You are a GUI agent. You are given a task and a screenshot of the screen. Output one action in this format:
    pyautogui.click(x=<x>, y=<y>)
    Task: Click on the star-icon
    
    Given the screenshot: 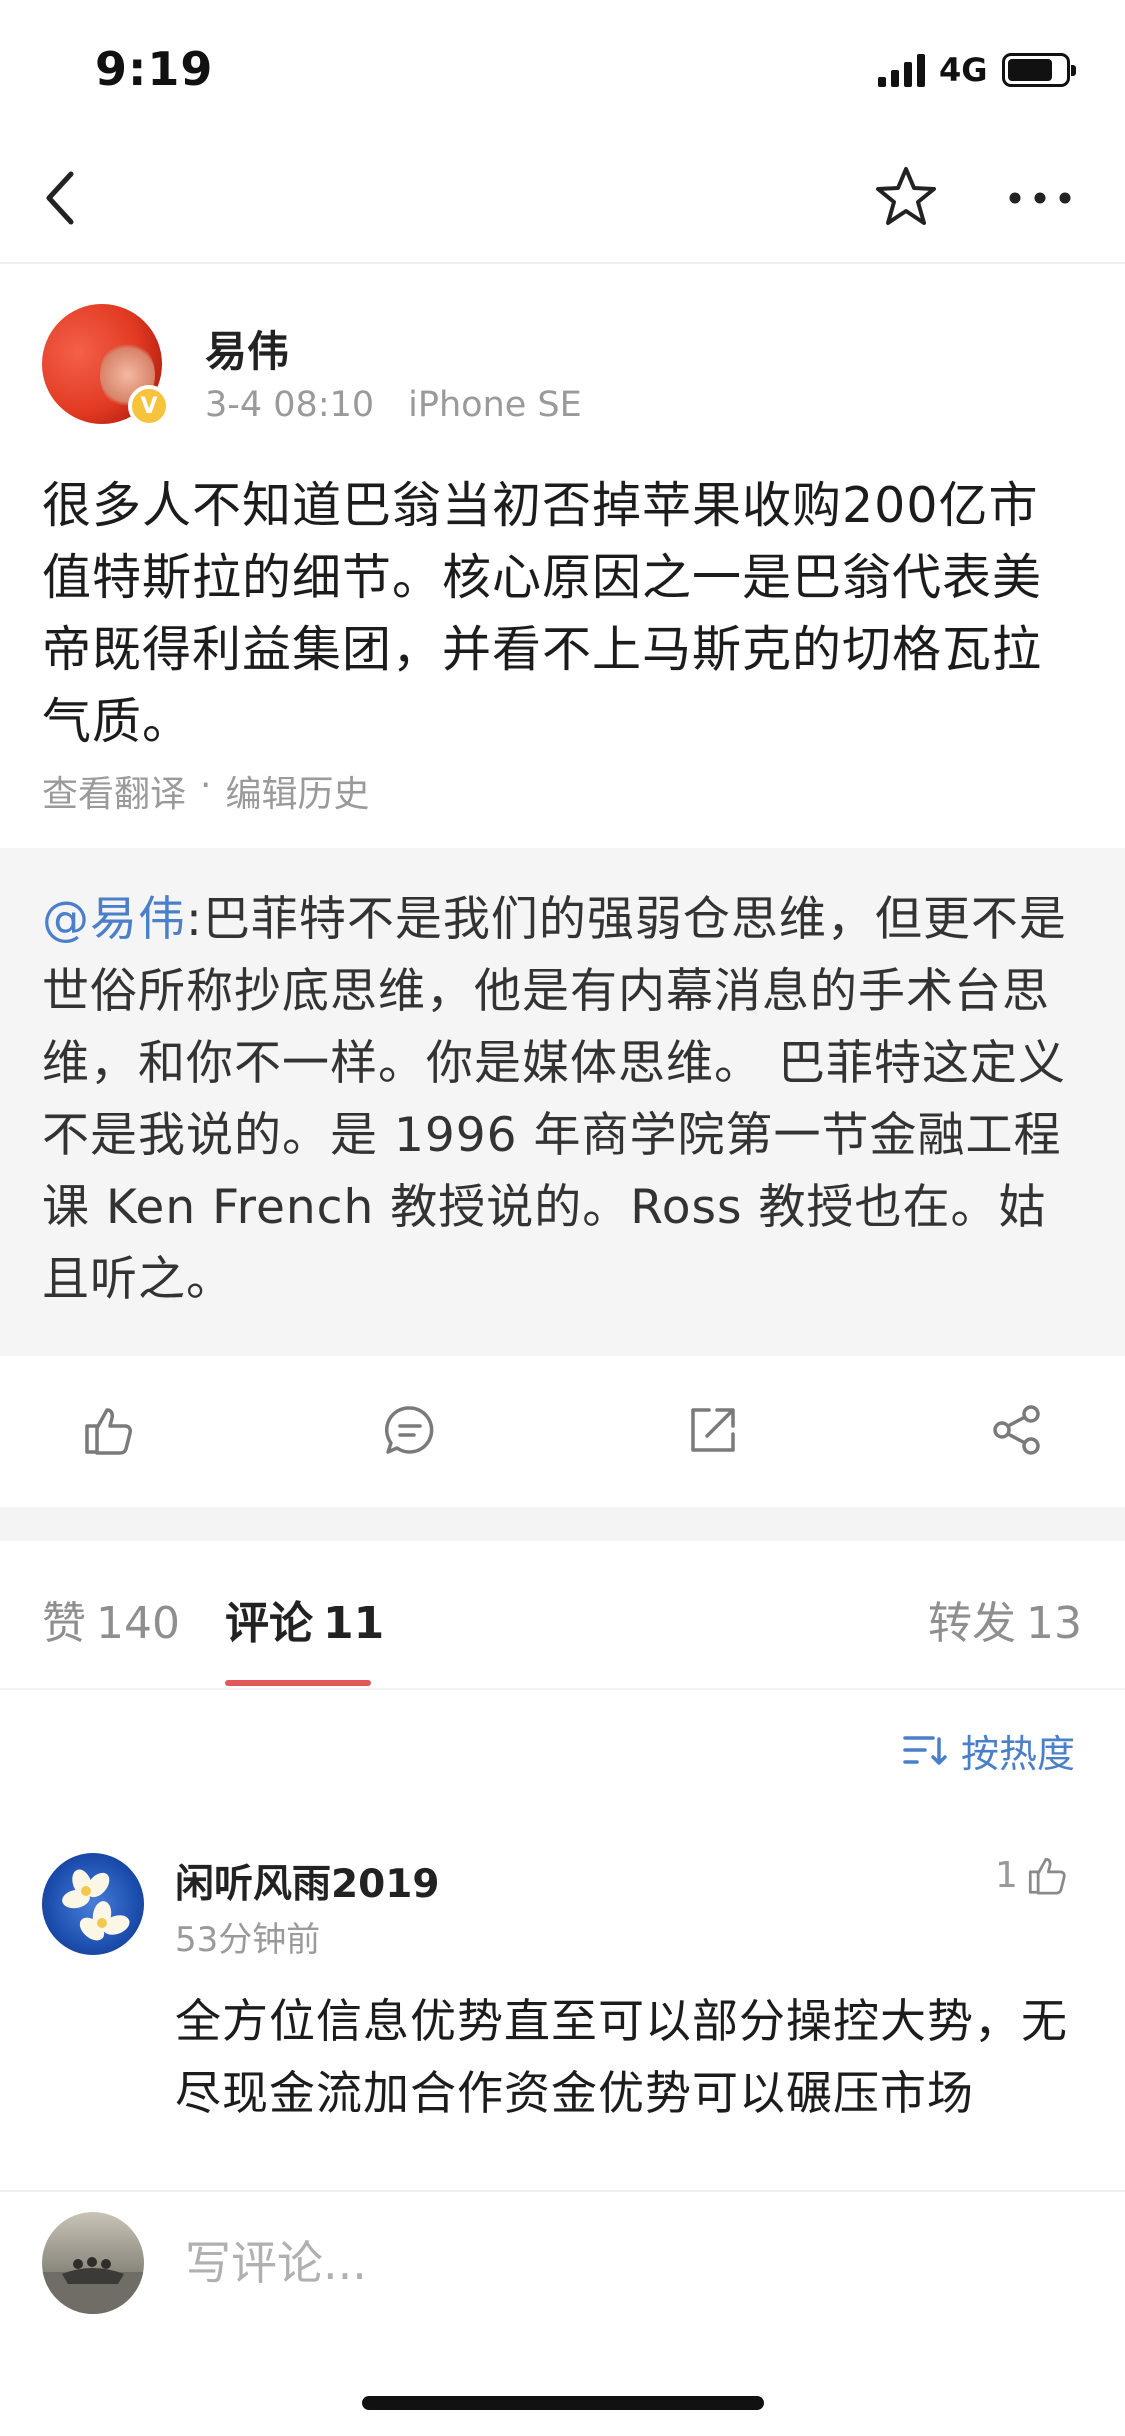 What is the action you would take?
    pyautogui.click(x=906, y=196)
    